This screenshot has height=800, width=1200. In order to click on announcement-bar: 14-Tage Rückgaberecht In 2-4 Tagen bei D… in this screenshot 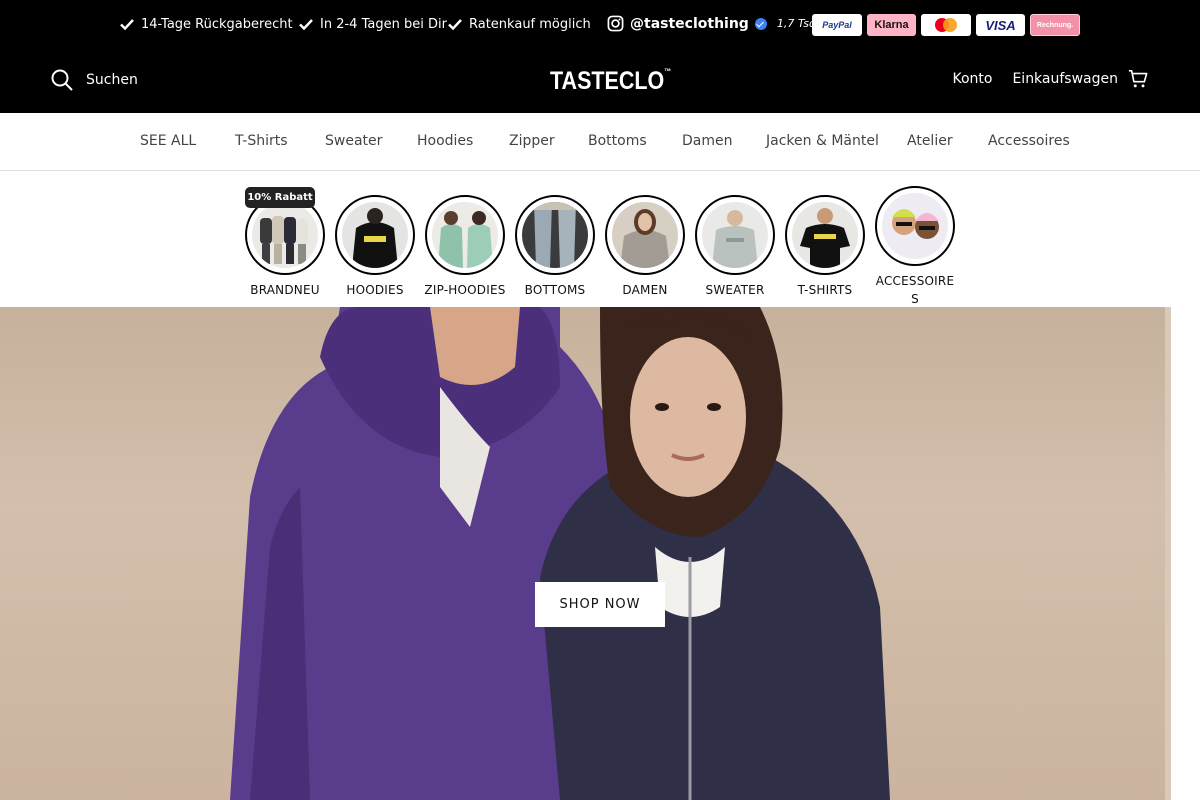, I will do `click(600, 25)`.